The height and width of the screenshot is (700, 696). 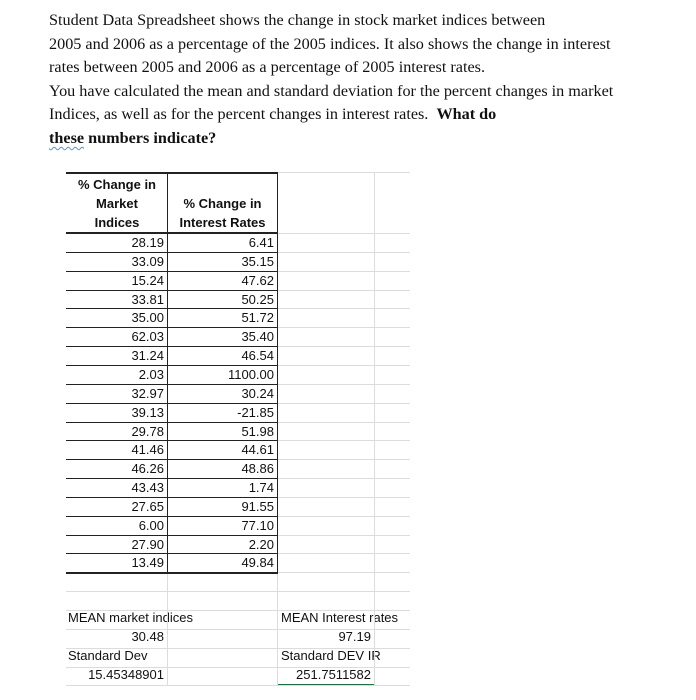 What do you see at coordinates (116, 337) in the screenshot?
I see `cell-market-change: 62.03` at bounding box center [116, 337].